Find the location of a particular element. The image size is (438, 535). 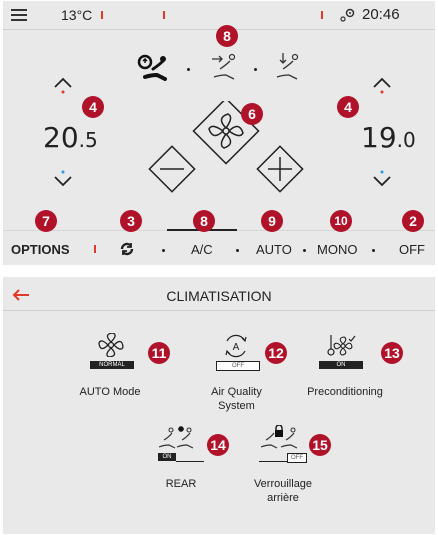

options-button: OPTIONS is located at coordinates (40, 249).